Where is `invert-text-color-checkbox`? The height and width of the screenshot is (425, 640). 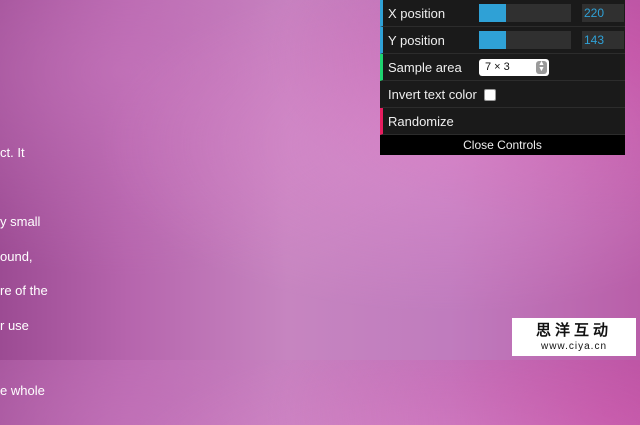
invert-text-color-checkbox is located at coordinates (490, 95).